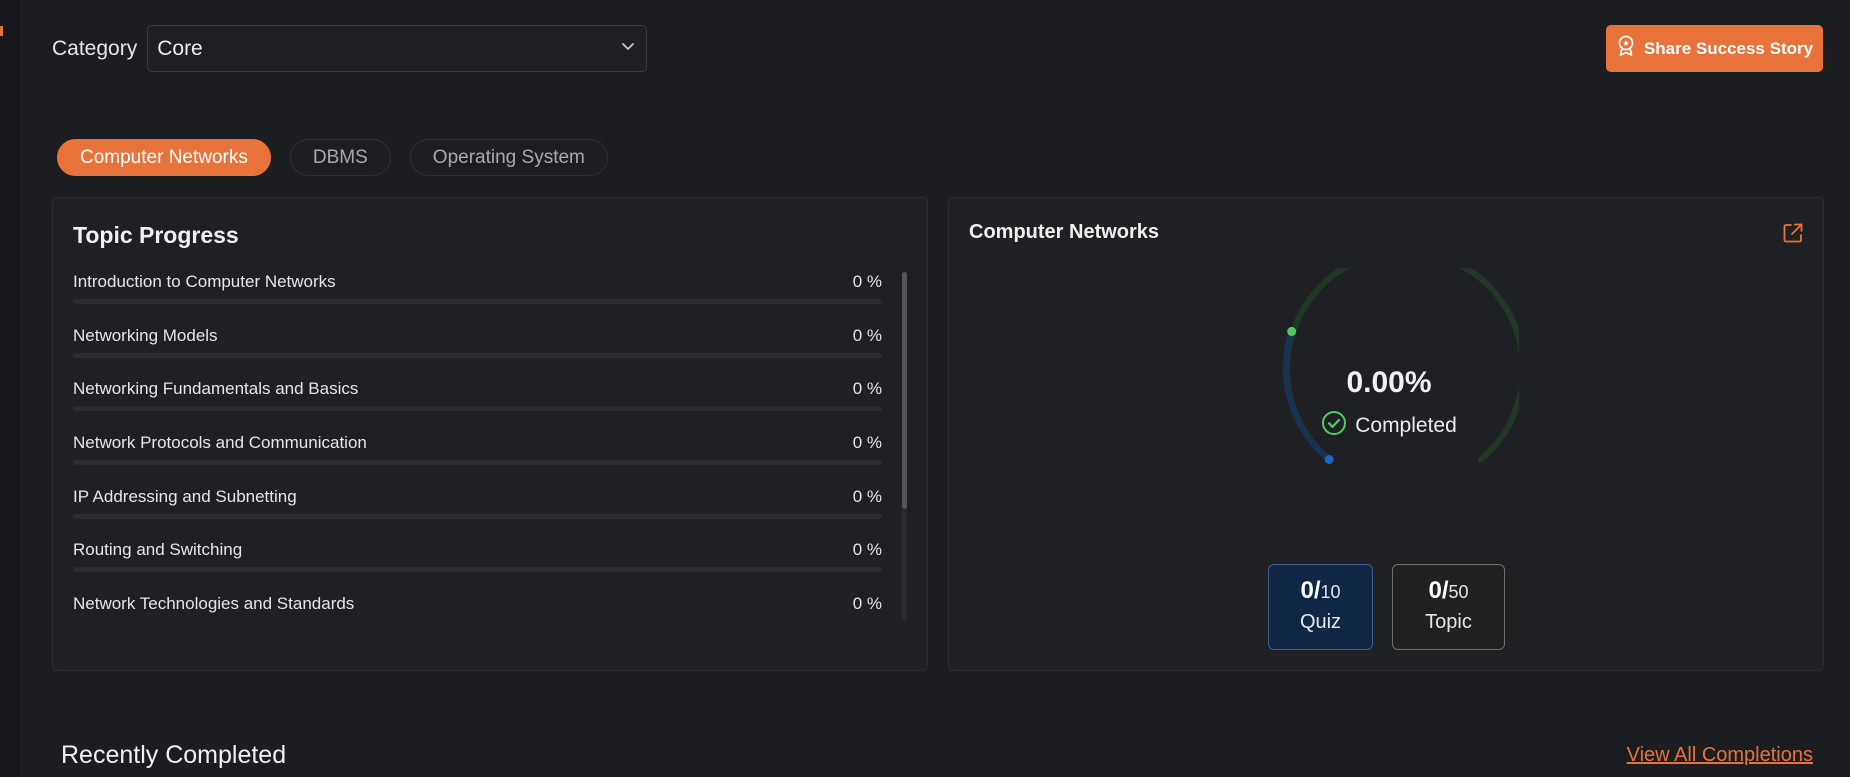  What do you see at coordinates (1793, 233) in the screenshot?
I see `external-link-icon` at bounding box center [1793, 233].